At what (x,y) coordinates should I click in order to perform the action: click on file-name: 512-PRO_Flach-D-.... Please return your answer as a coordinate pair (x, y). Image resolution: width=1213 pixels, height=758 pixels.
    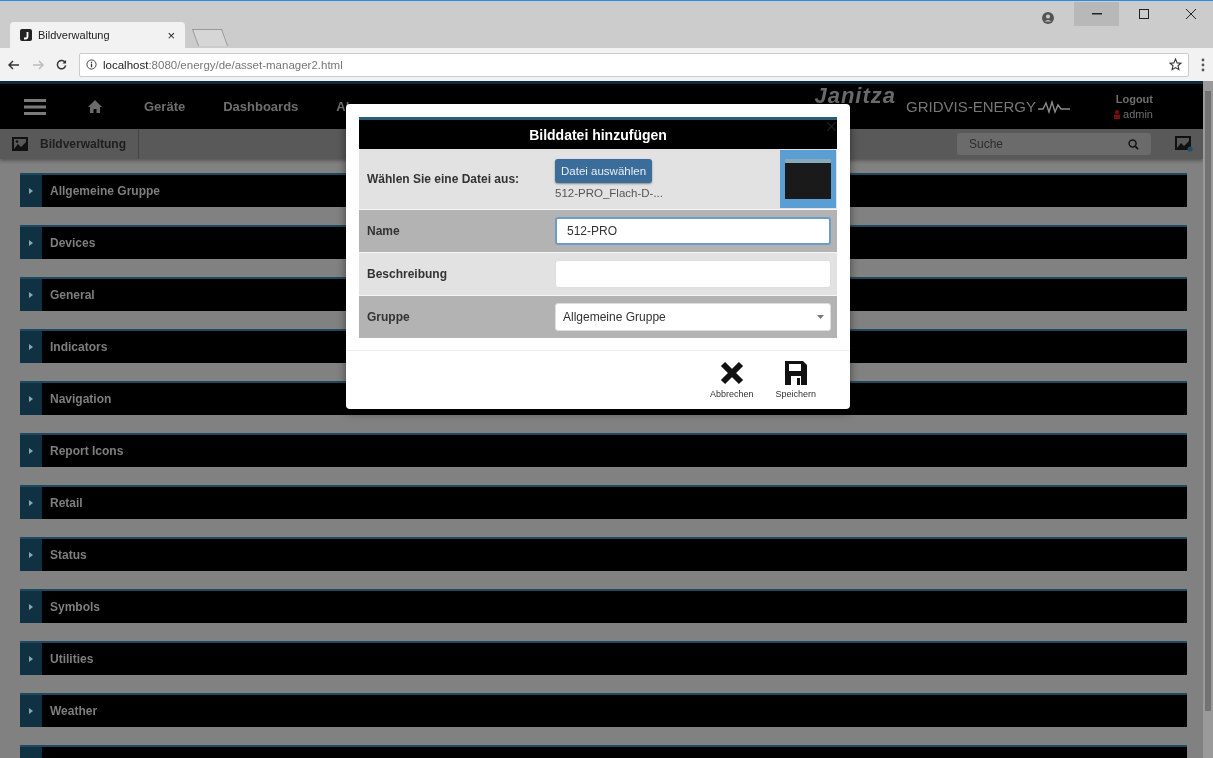
    Looking at the image, I should click on (609, 193).